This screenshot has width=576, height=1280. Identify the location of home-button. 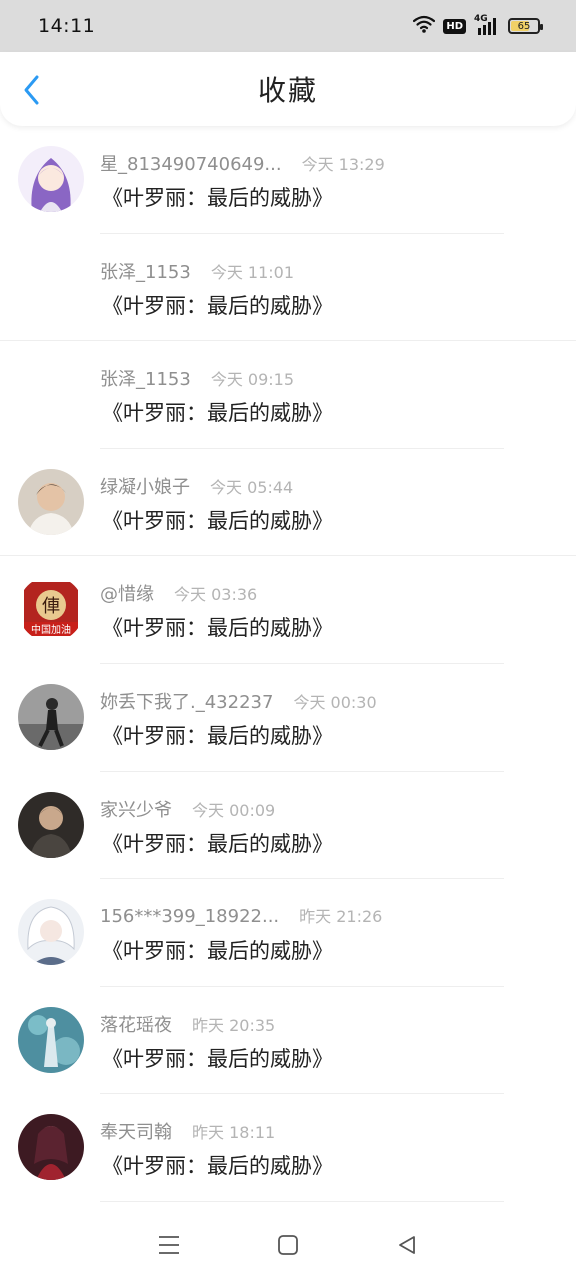
(288, 1245).